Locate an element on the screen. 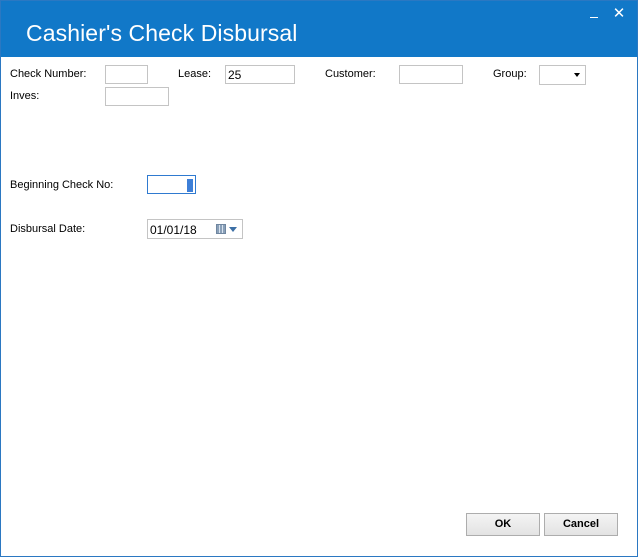 This screenshot has width=638, height=557. lease-input is located at coordinates (260, 74).